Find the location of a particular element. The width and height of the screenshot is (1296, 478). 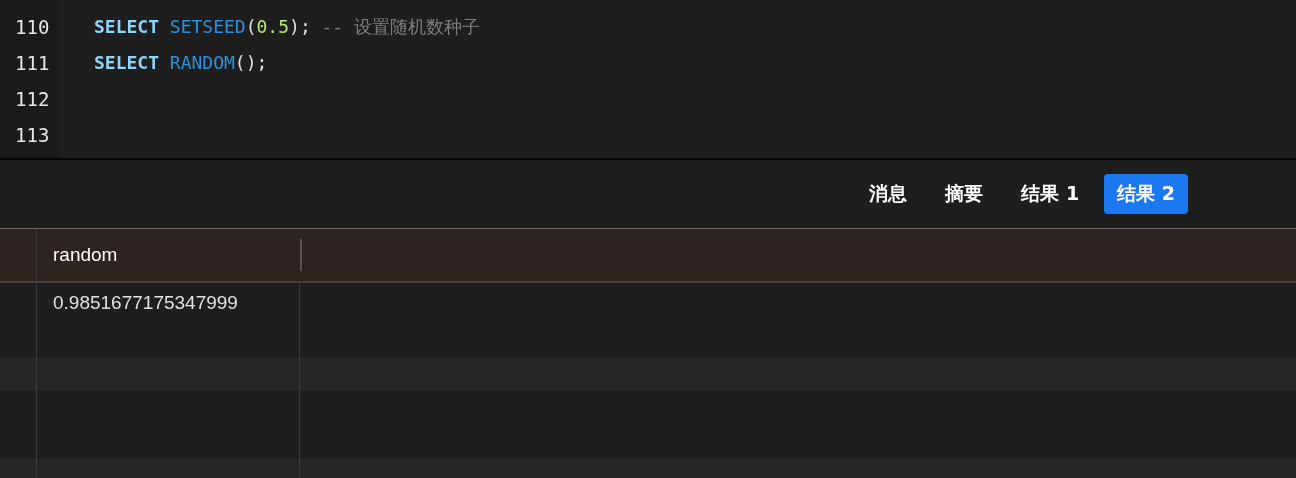

code-line: SELECT SETSEED(0.5); -- 设置随机数种子 is located at coordinates (287, 27).